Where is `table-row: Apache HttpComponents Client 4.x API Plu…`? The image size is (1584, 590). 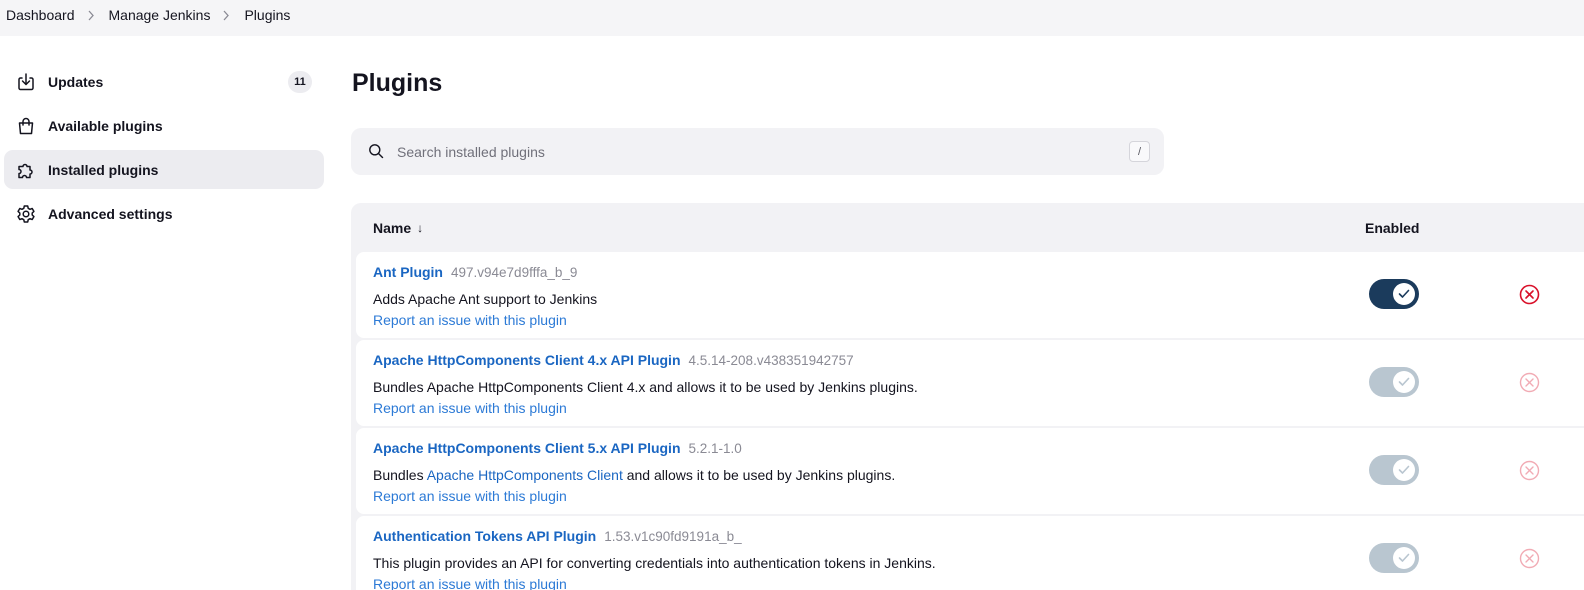
table-row: Apache HttpComponents Client 4.x API Plu… is located at coordinates (970, 383).